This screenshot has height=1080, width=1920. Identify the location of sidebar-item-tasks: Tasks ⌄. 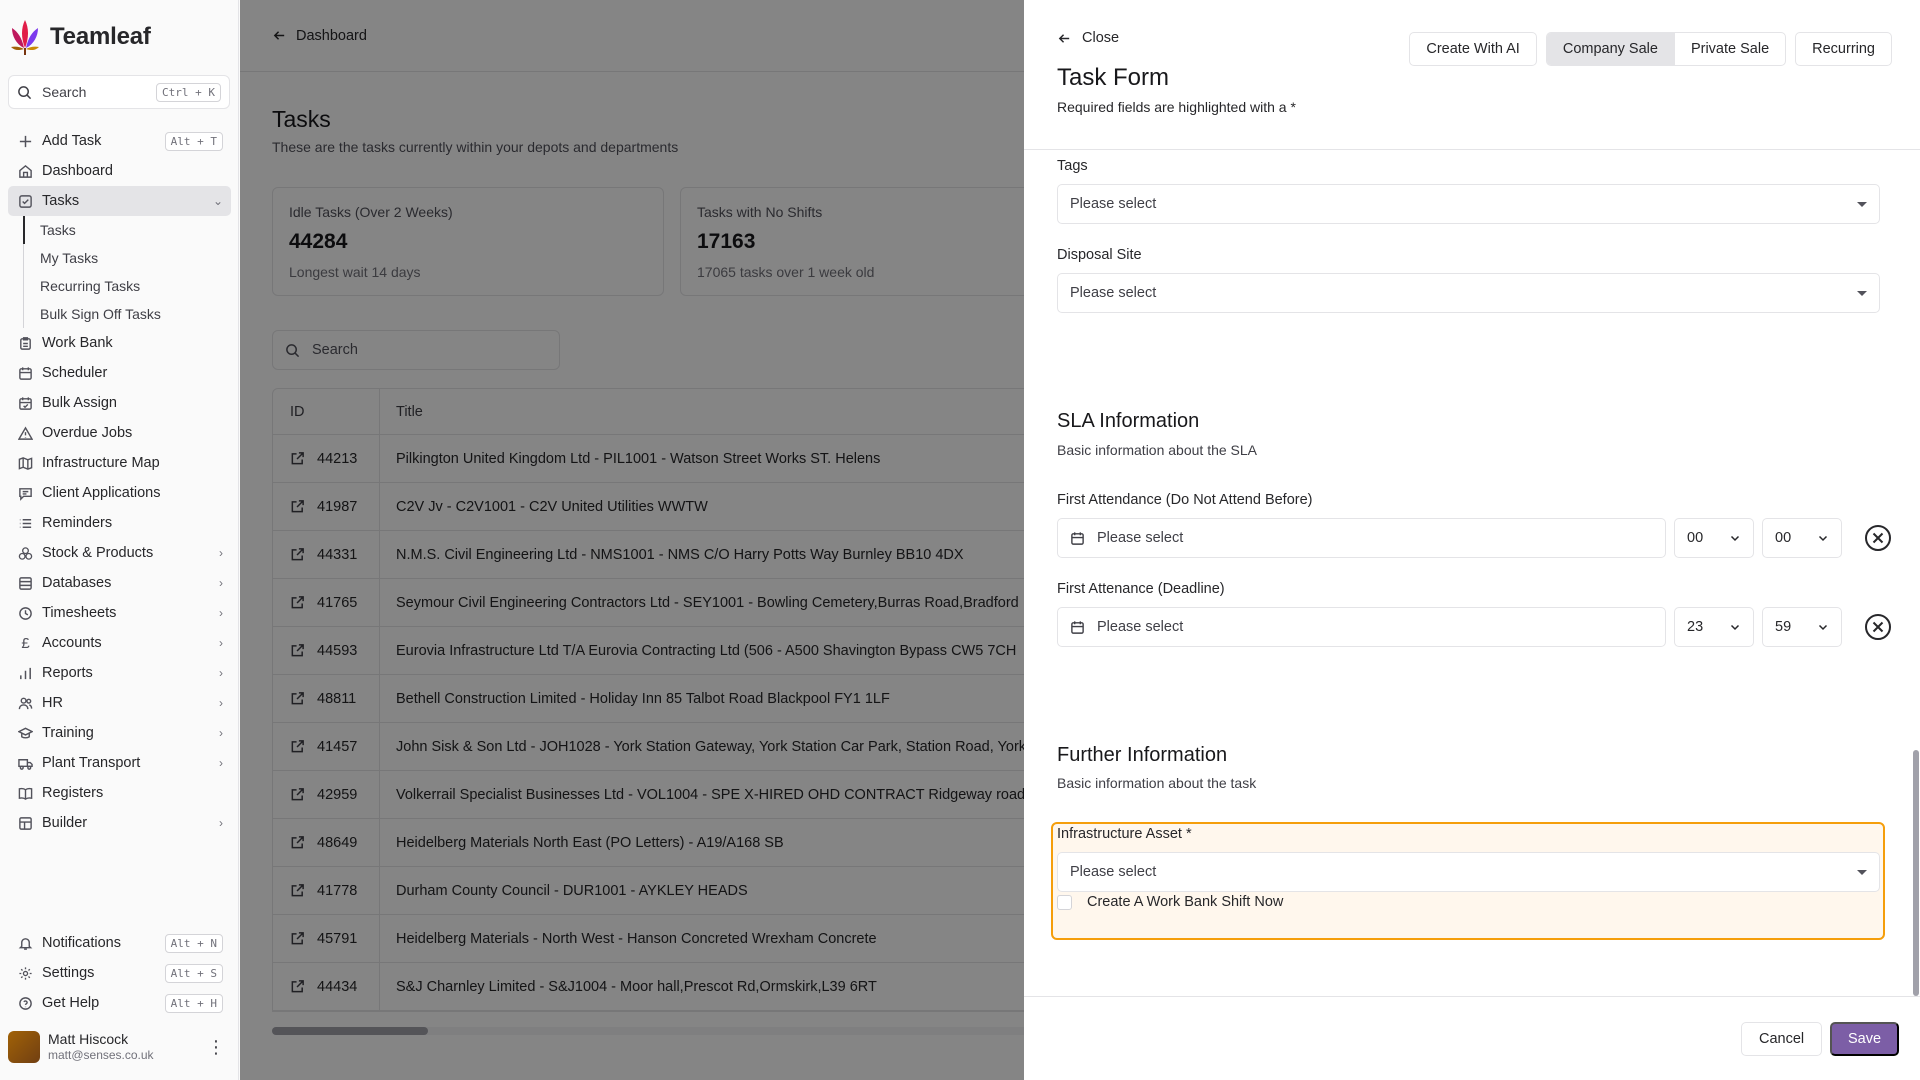
(119, 201).